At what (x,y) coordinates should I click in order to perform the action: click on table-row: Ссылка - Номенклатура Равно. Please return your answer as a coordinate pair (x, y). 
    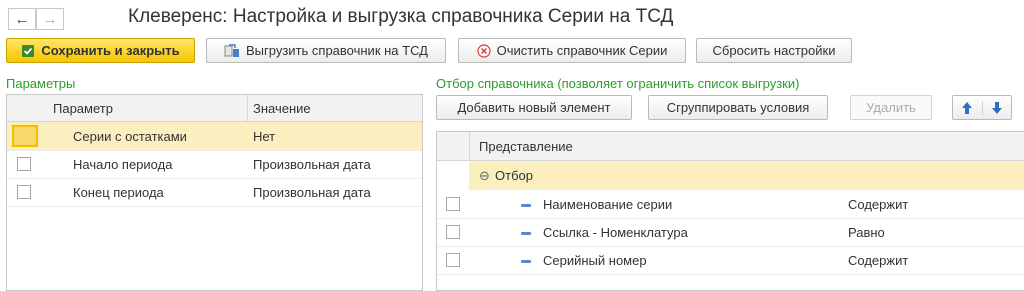
    Looking at the image, I should click on (730, 232).